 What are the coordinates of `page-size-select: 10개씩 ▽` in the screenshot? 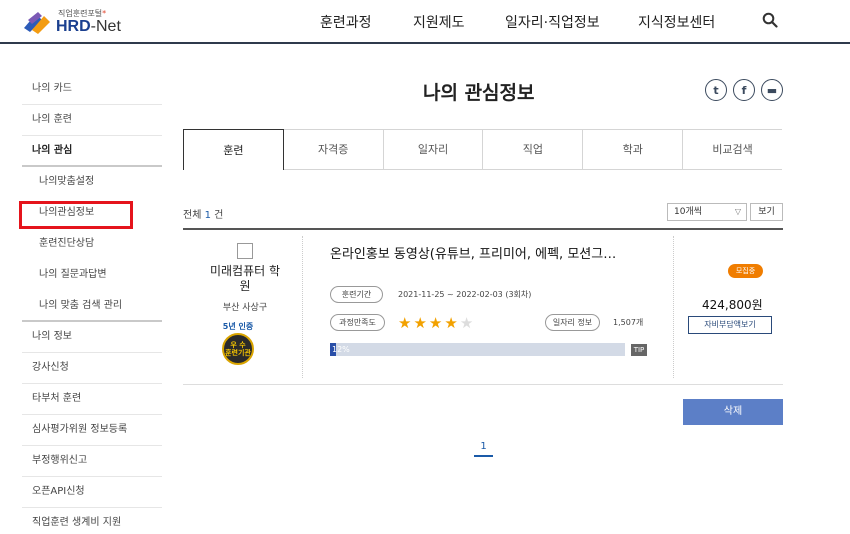 It's located at (707, 212).